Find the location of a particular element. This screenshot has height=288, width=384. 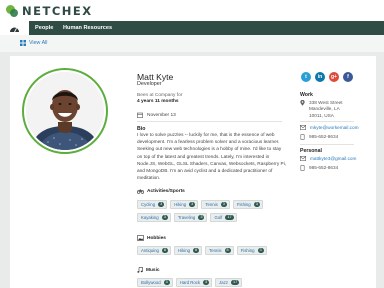

tag-hiking: Hiking 8 is located at coordinates (188, 250).